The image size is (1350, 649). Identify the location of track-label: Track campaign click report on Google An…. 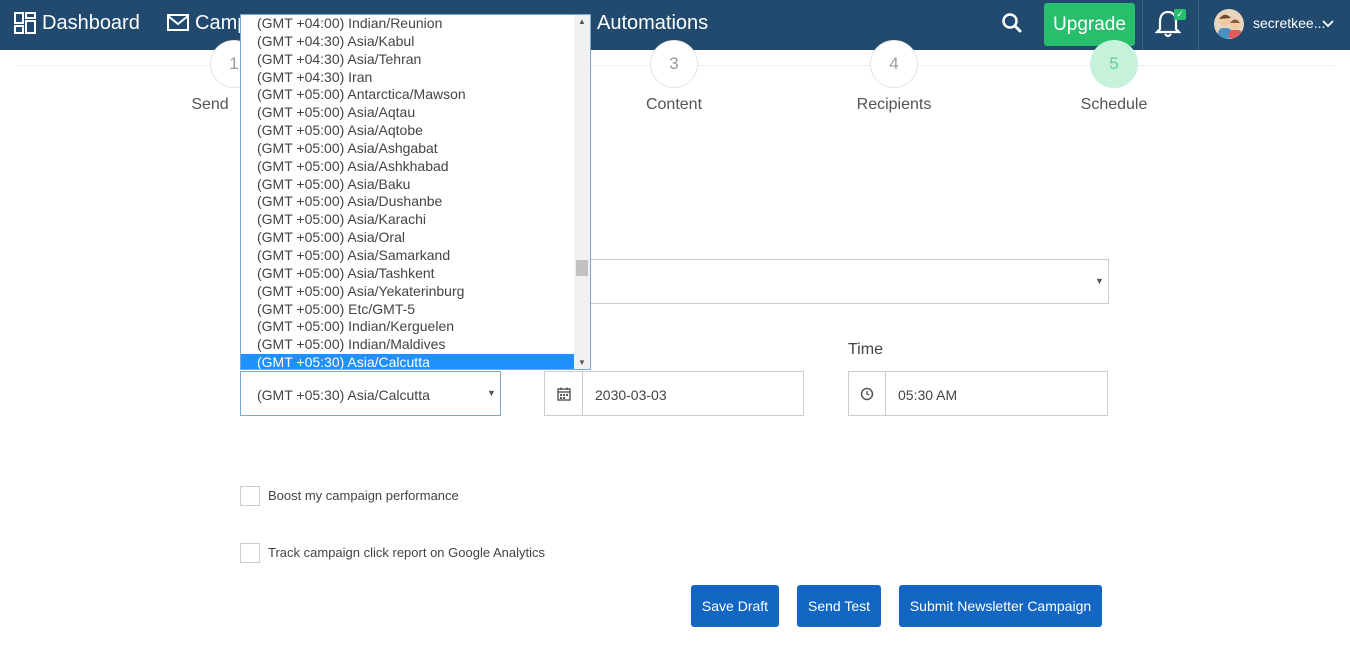
(406, 552).